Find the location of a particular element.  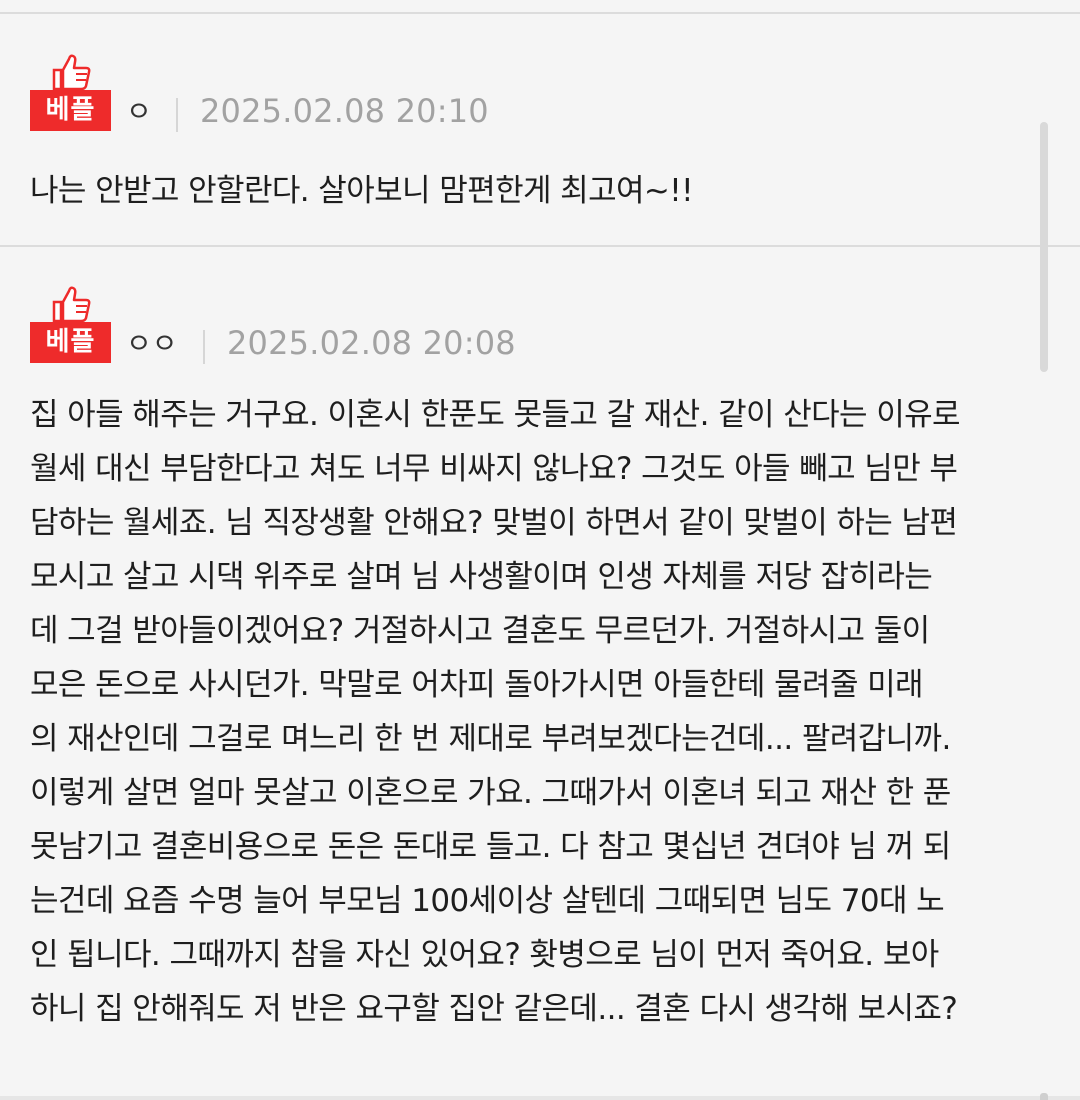

comment-text-line: 나는 안받고 안할란다. 살아보니 맘편한게 최고여~!! is located at coordinates (362, 191).